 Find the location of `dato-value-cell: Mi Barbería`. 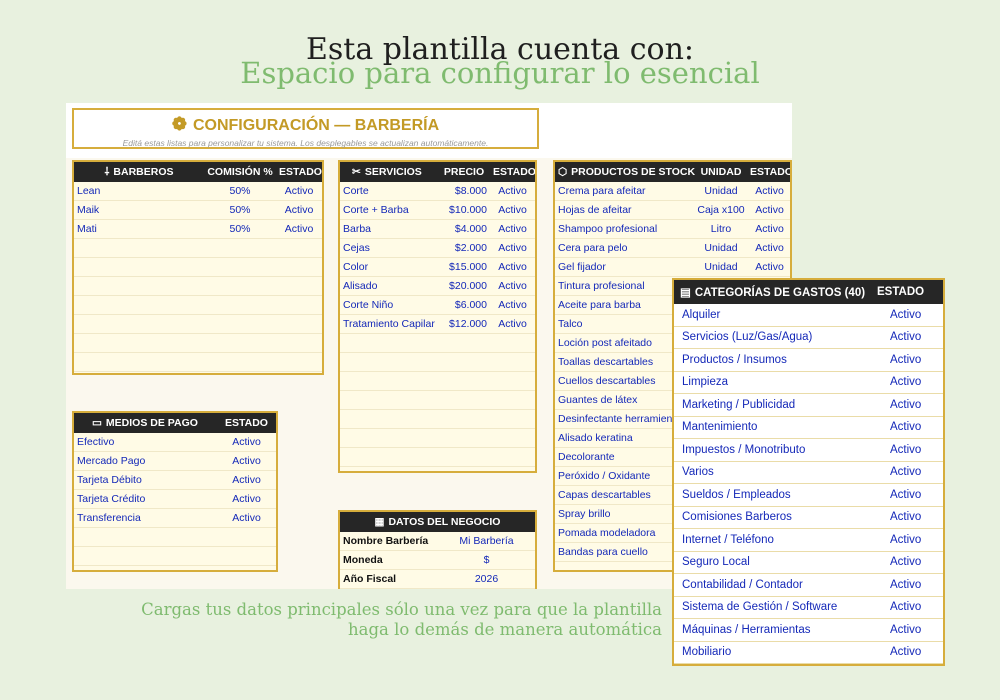

dato-value-cell: Mi Barbería is located at coordinates (486, 541).